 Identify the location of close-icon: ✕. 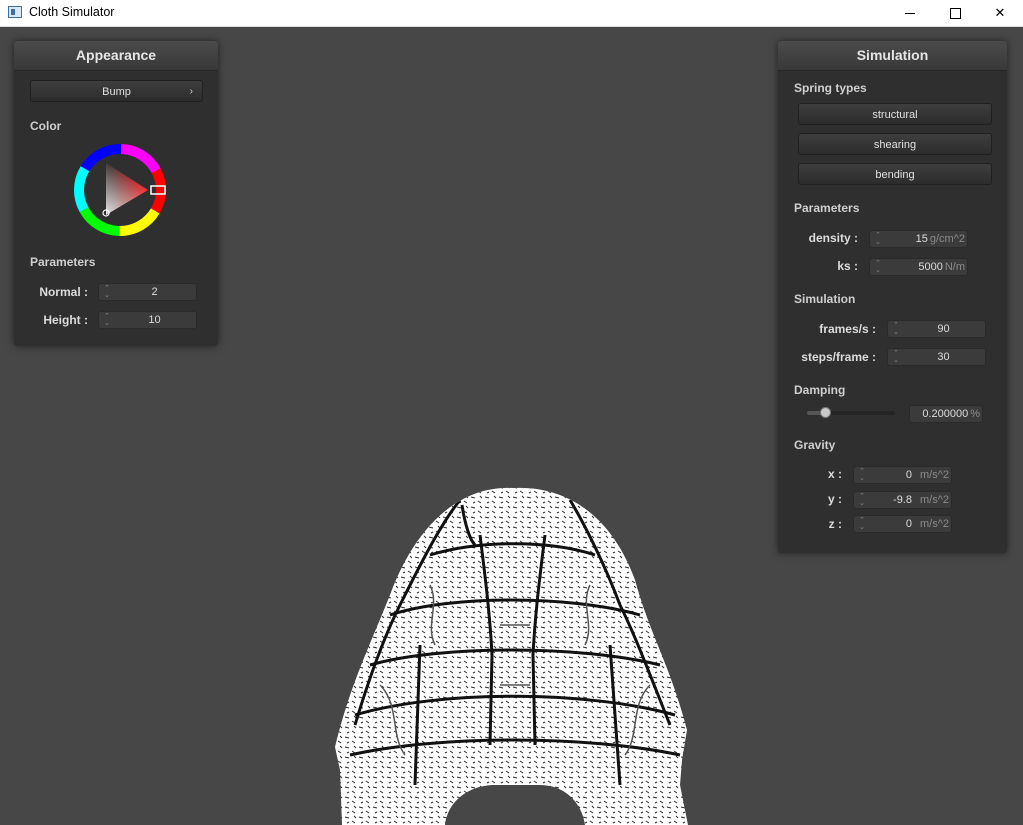
(1000, 12).